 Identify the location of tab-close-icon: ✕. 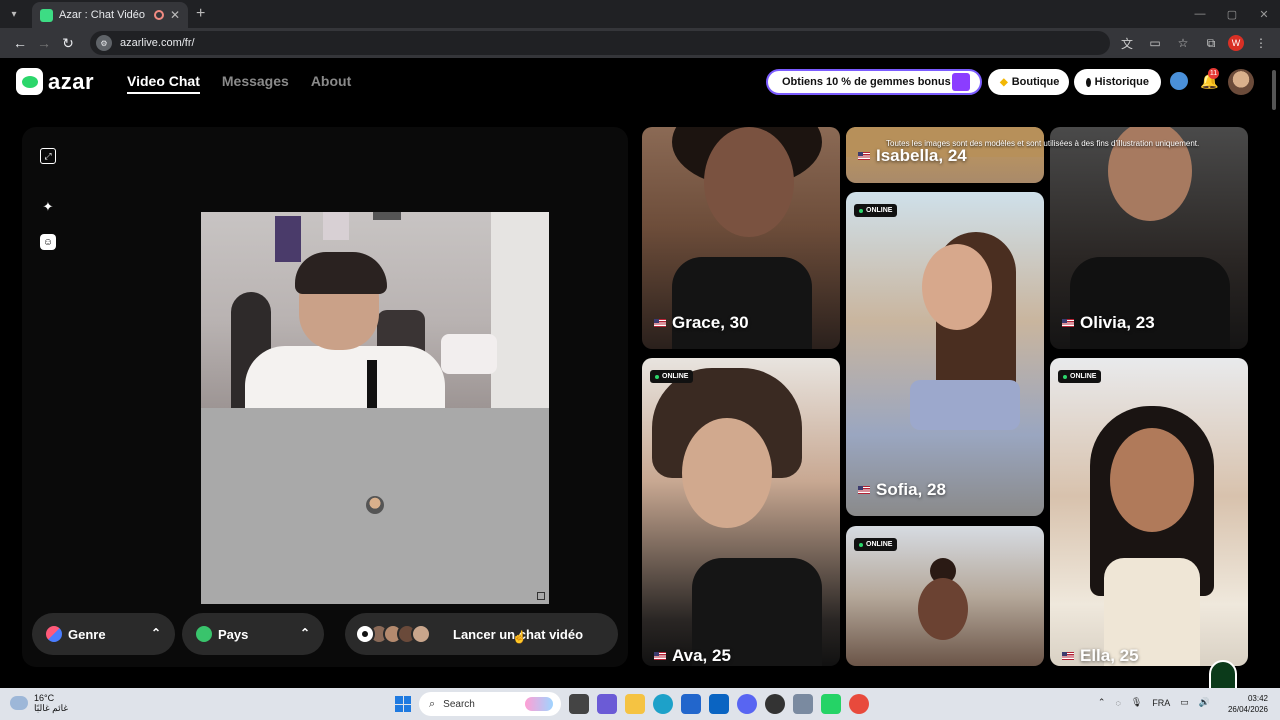
(175, 15).